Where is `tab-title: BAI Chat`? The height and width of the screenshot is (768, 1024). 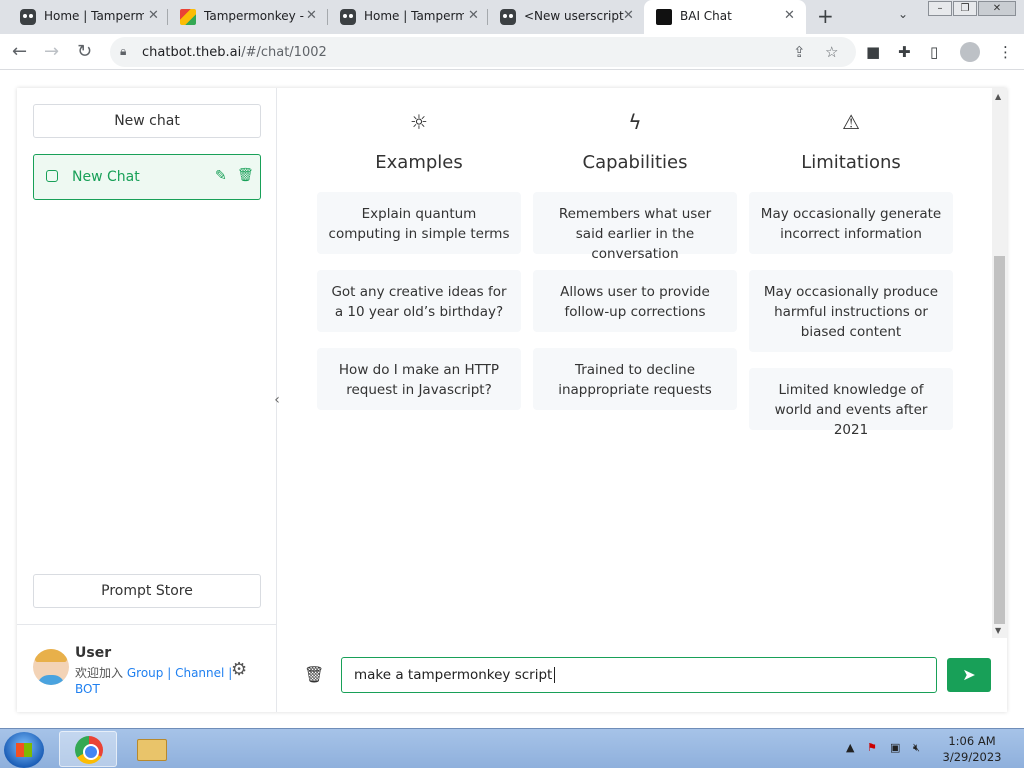 tab-title: BAI Chat is located at coordinates (706, 16).